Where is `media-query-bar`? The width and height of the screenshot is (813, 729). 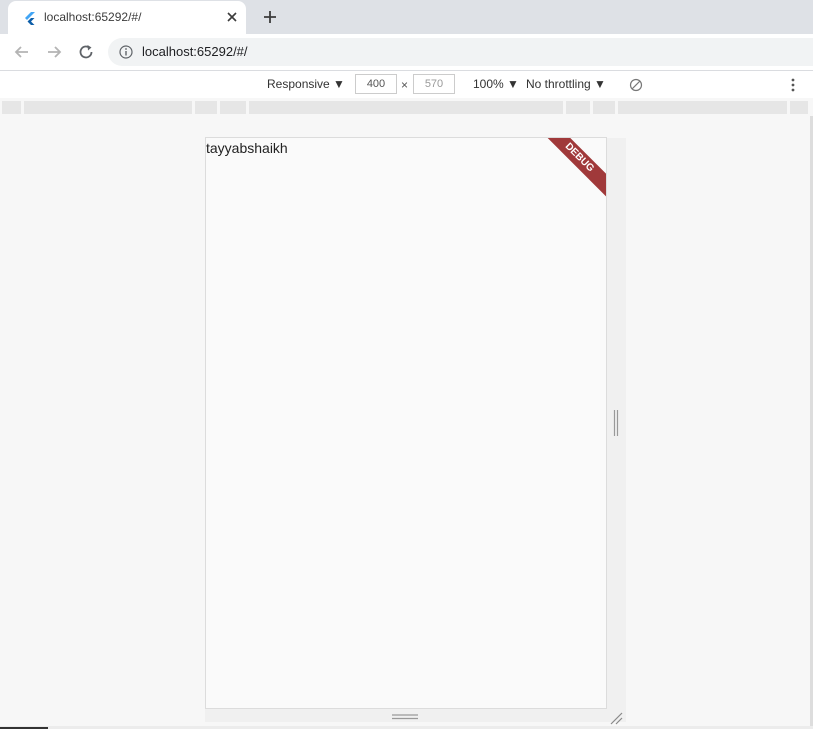
media-query-bar is located at coordinates (406, 107).